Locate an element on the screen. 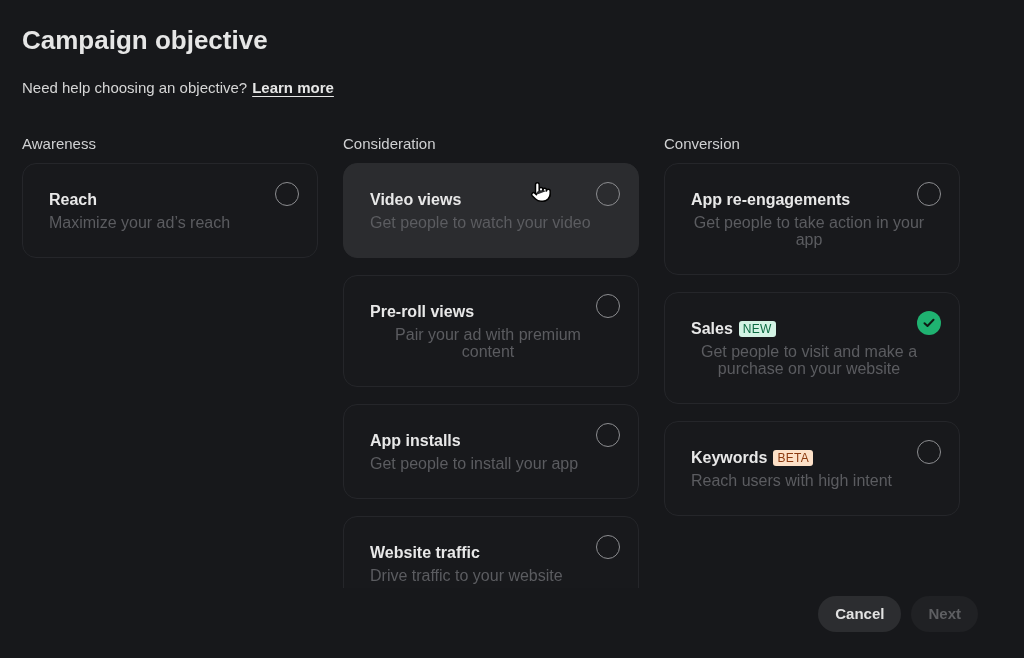  objective-title: Sales is located at coordinates (712, 329).